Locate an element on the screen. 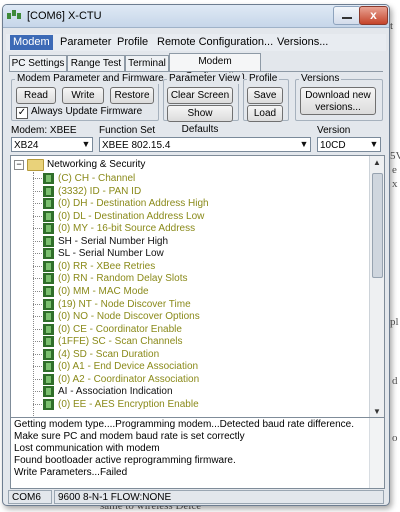 The width and height of the screenshot is (400, 512). bg-fragment: x is located at coordinates (395, 184).